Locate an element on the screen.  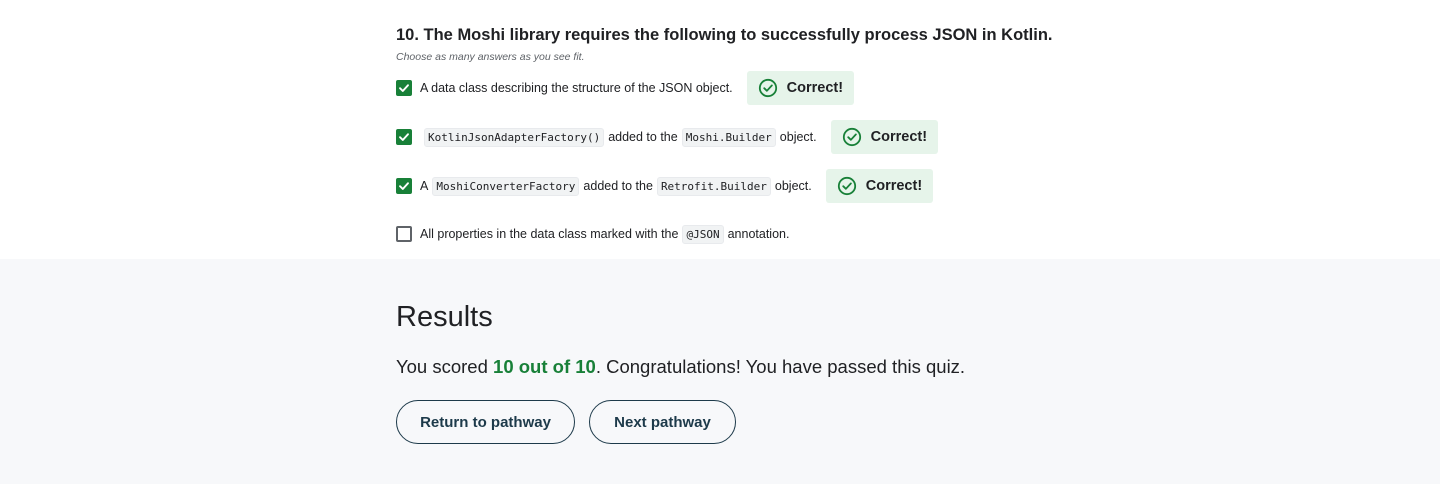
results-title: Results is located at coordinates (444, 317).